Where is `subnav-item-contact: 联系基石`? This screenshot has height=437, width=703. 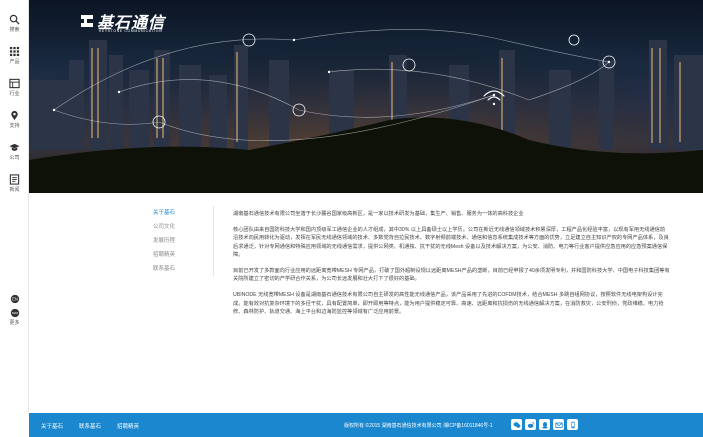
subnav-item-contact: 联系基石 is located at coordinates (183, 272).